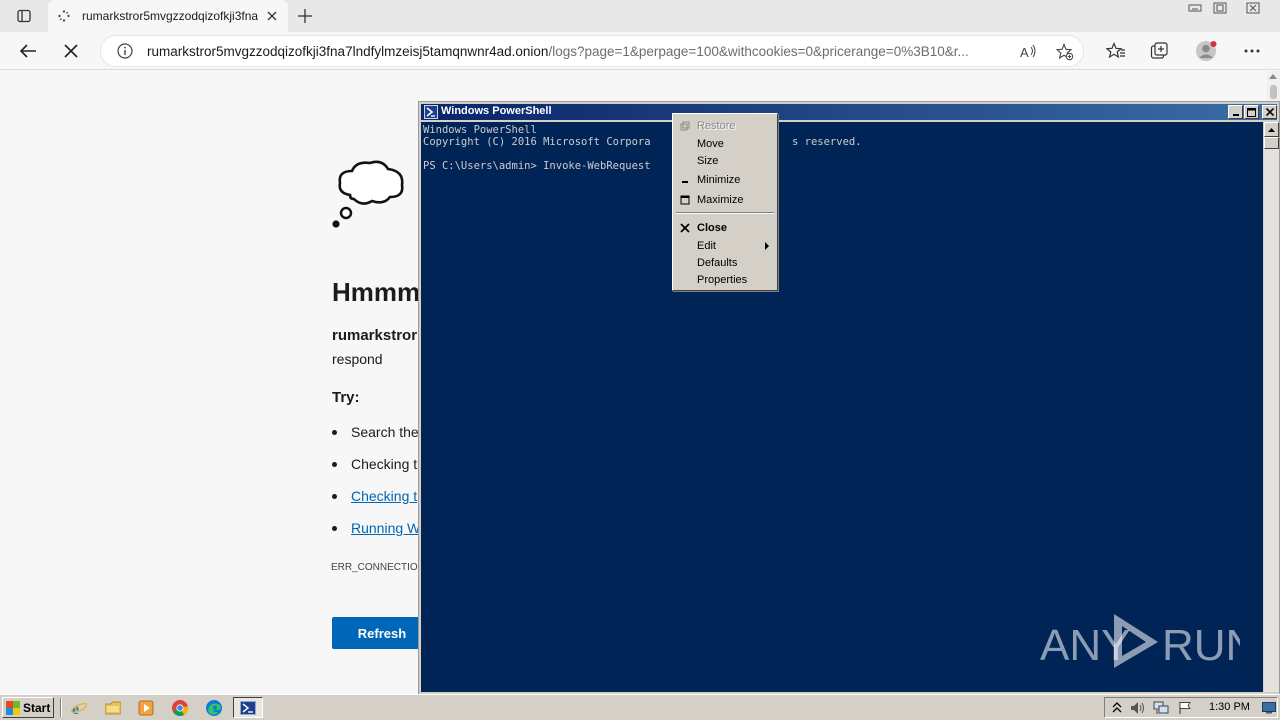 This screenshot has height=720, width=1280. I want to click on ps-close-icon, so click(1269, 112).